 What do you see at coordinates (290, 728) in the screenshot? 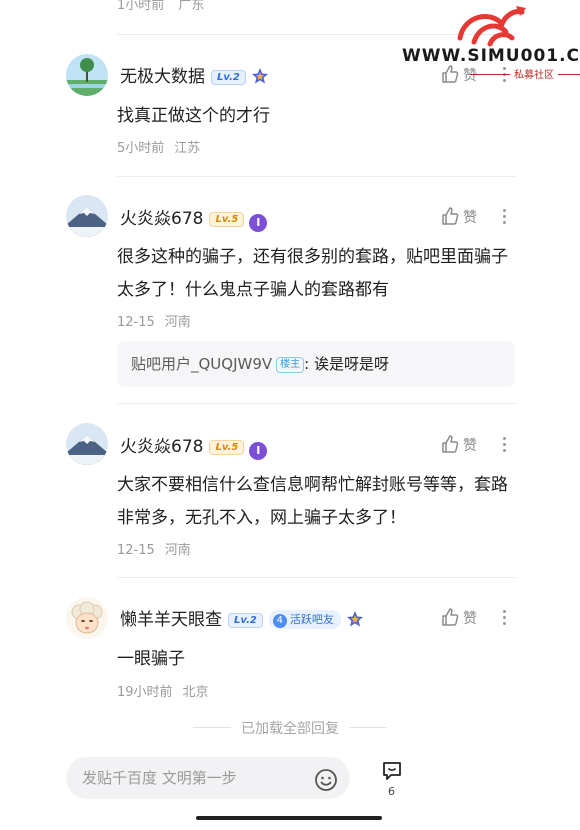
I see `all-replies-loaded: 已加载全部回复` at bounding box center [290, 728].